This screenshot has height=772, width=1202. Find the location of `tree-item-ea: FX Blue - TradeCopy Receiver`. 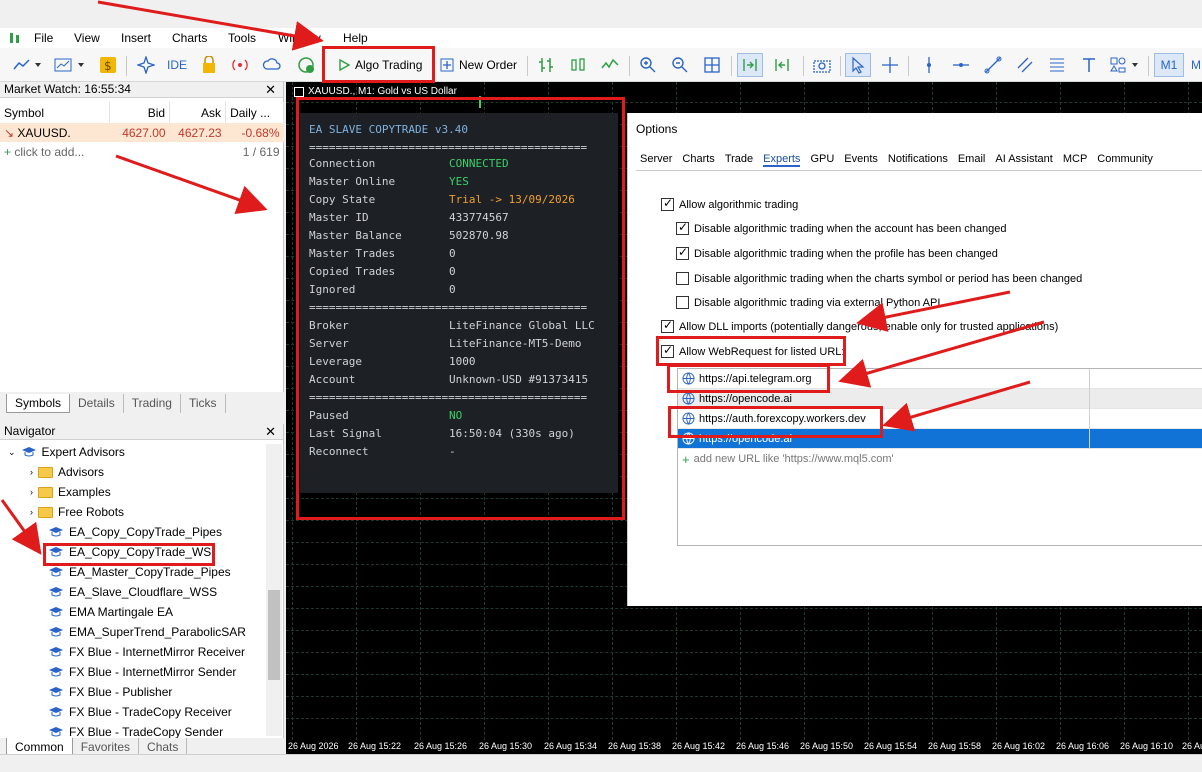

tree-item-ea: FX Blue - TradeCopy Receiver is located at coordinates (140, 712).